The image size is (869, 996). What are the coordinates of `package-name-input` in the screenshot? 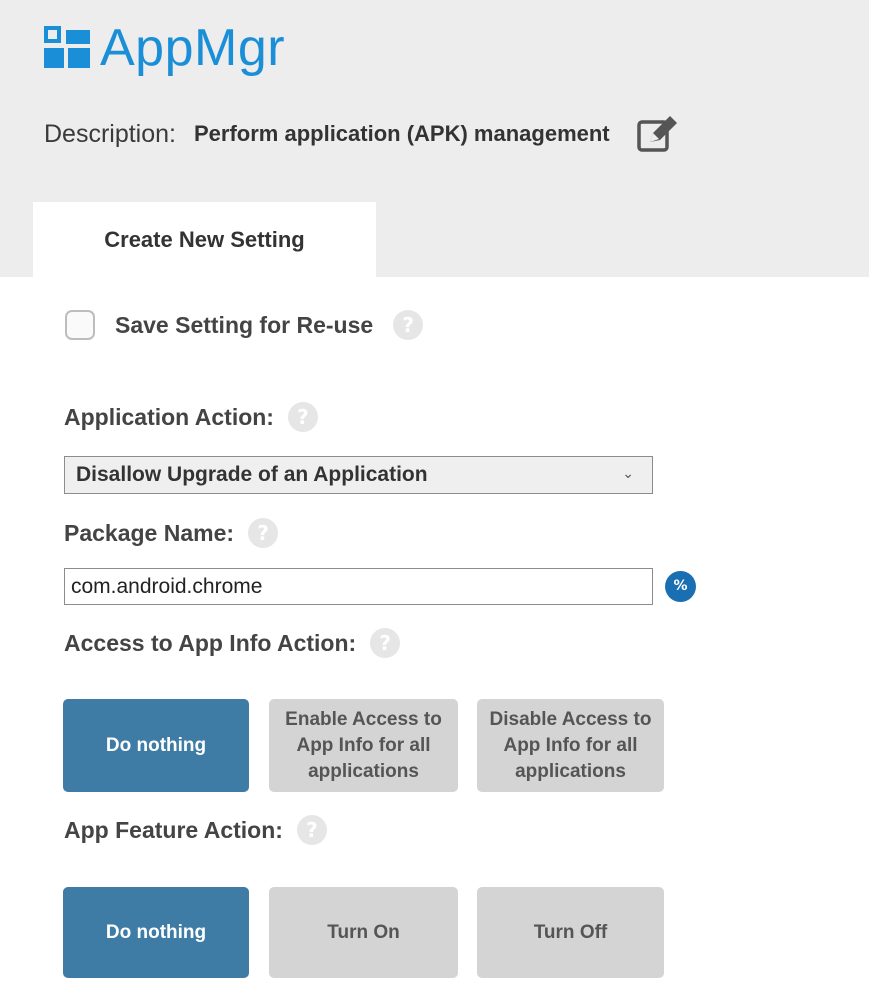 It's located at (358, 586).